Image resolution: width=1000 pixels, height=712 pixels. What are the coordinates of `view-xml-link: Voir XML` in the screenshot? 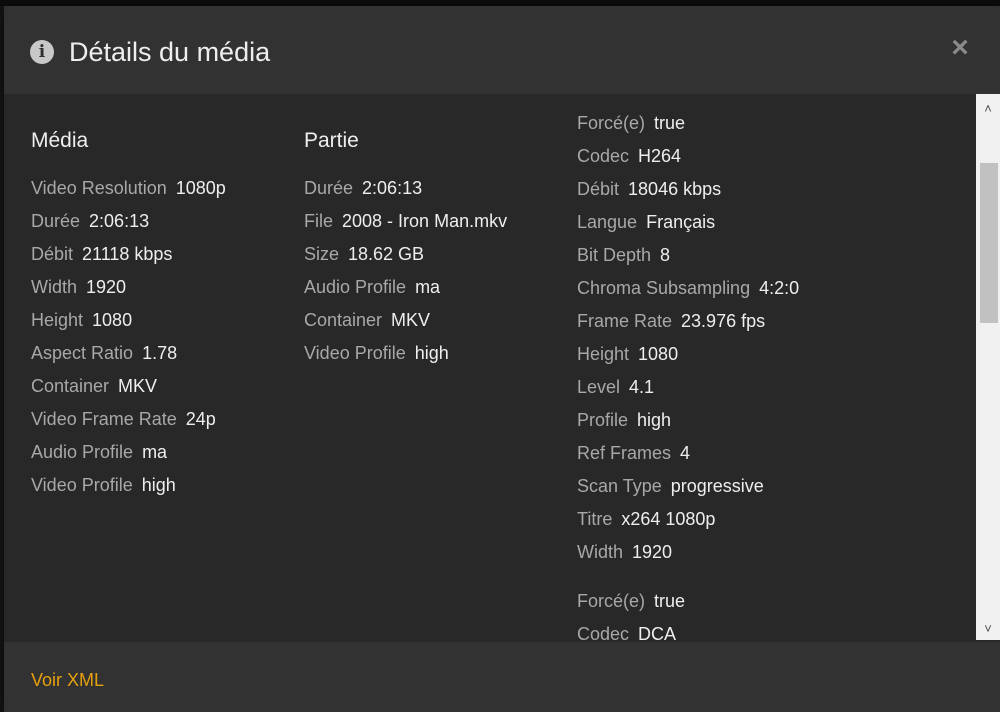 It's located at (67, 680).